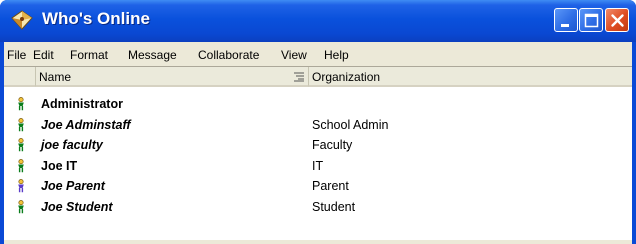 This screenshot has height=244, width=636. I want to click on window-title: Who's Online, so click(96, 18).